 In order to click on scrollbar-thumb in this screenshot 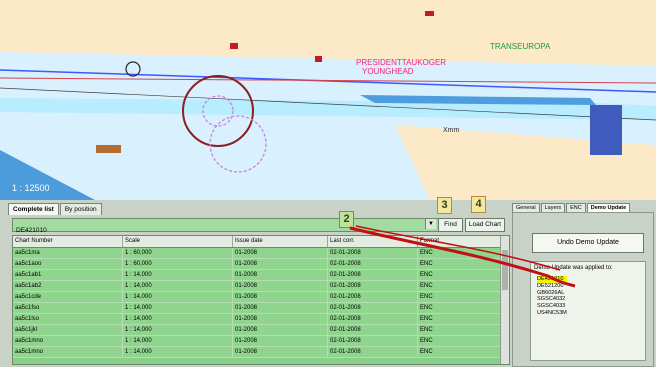, I will do `click(505, 270)`.